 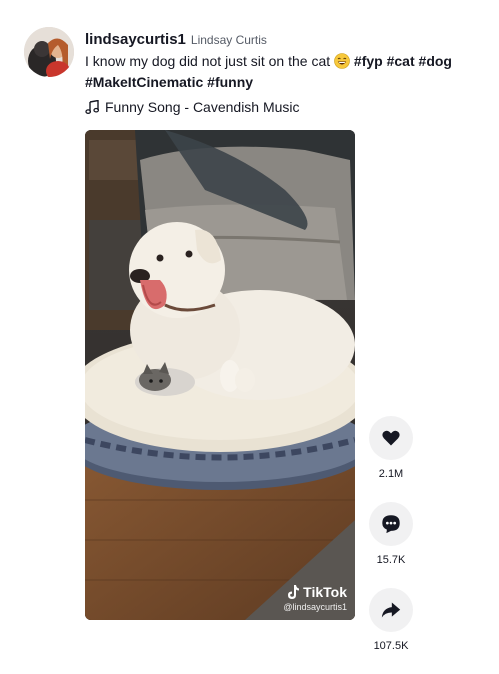 I want to click on hashtag-link: #dog, so click(x=435, y=61).